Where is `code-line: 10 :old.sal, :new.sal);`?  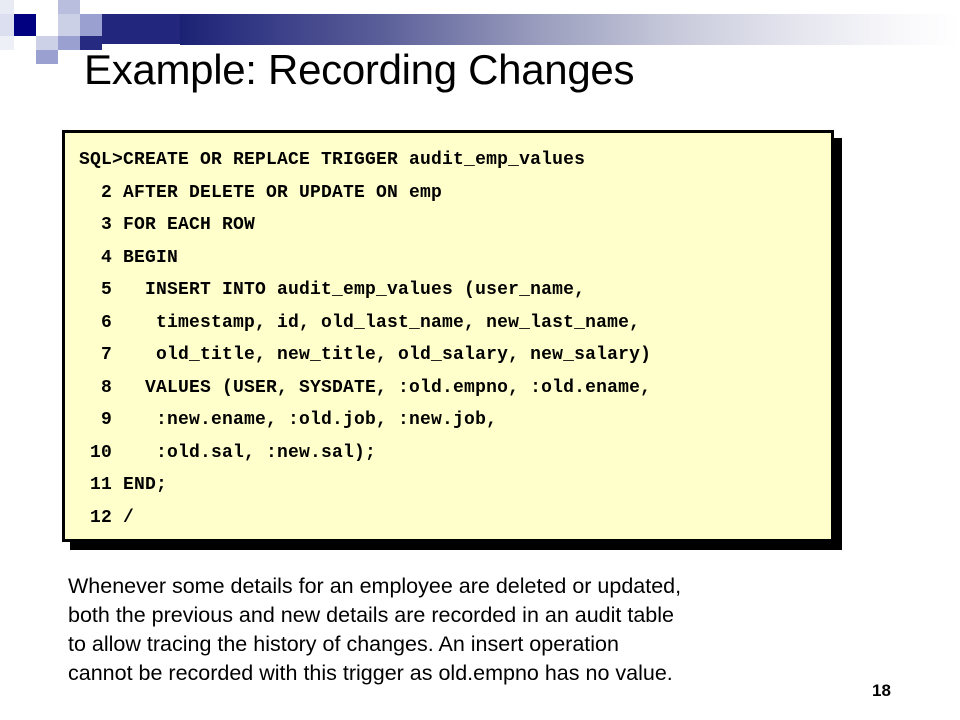
code-line: 10 :old.sal, :new.sal); is located at coordinates (228, 452).